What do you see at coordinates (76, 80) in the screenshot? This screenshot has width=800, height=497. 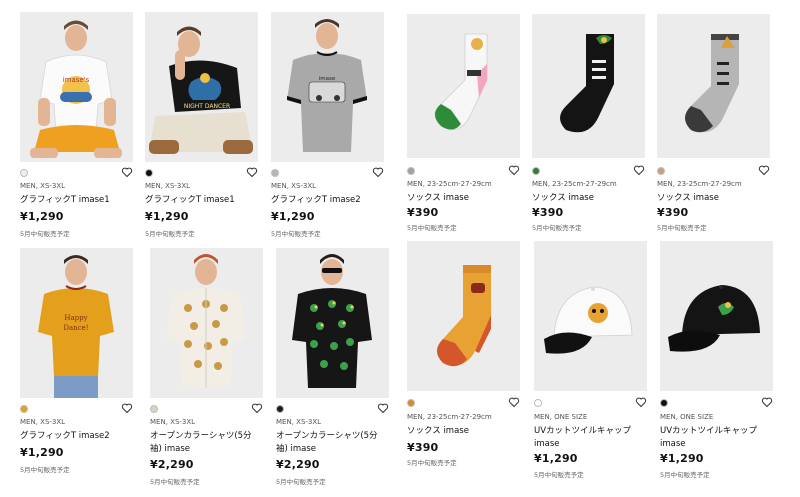 I see `tshirt-print-text: imase's` at bounding box center [76, 80].